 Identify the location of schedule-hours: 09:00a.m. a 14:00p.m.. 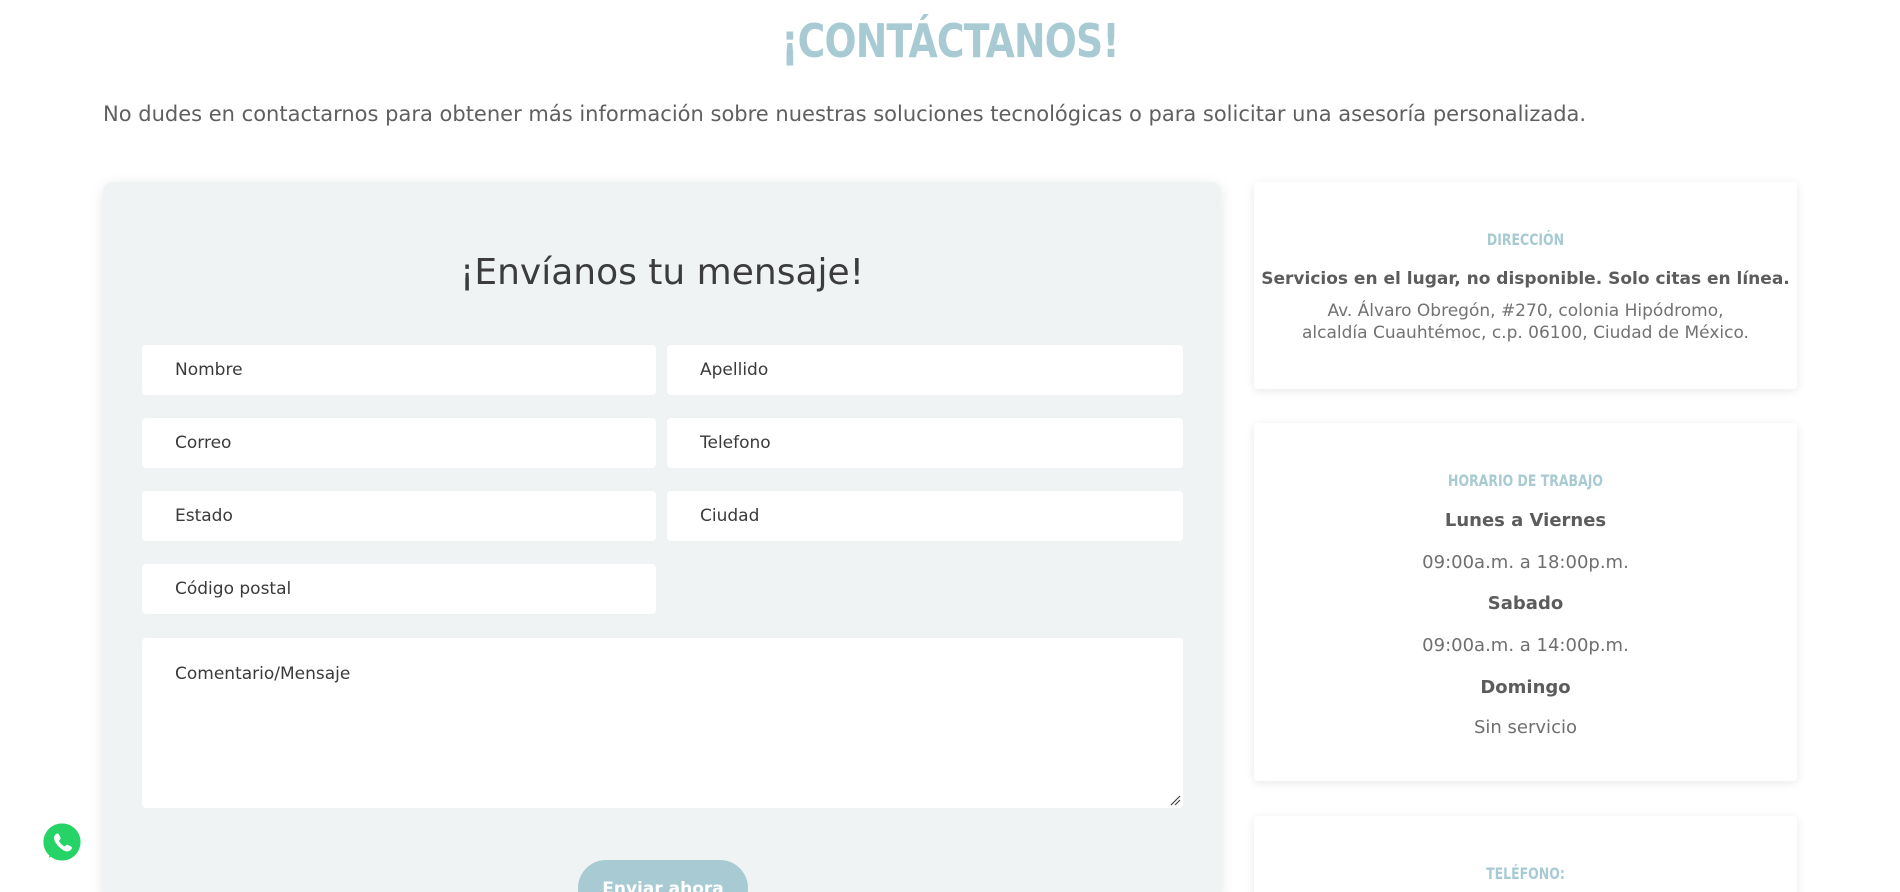
(1525, 645).